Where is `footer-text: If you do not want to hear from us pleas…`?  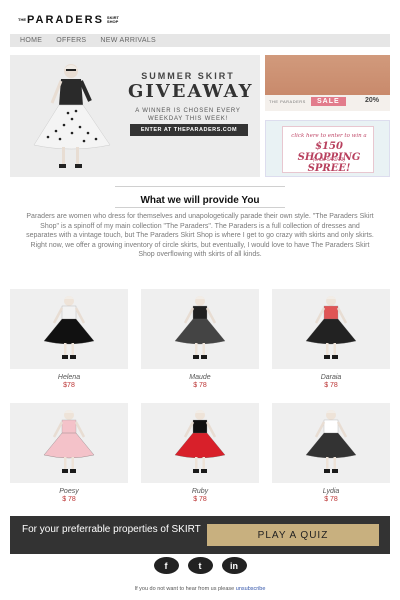
footer-text: If you do not want to hear from us pleas… is located at coordinates (184, 589).